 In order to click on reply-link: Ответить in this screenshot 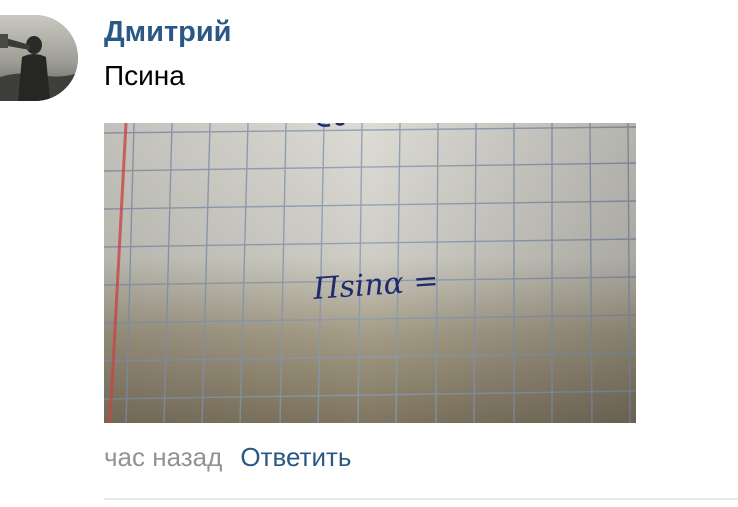, I will do `click(295, 457)`.